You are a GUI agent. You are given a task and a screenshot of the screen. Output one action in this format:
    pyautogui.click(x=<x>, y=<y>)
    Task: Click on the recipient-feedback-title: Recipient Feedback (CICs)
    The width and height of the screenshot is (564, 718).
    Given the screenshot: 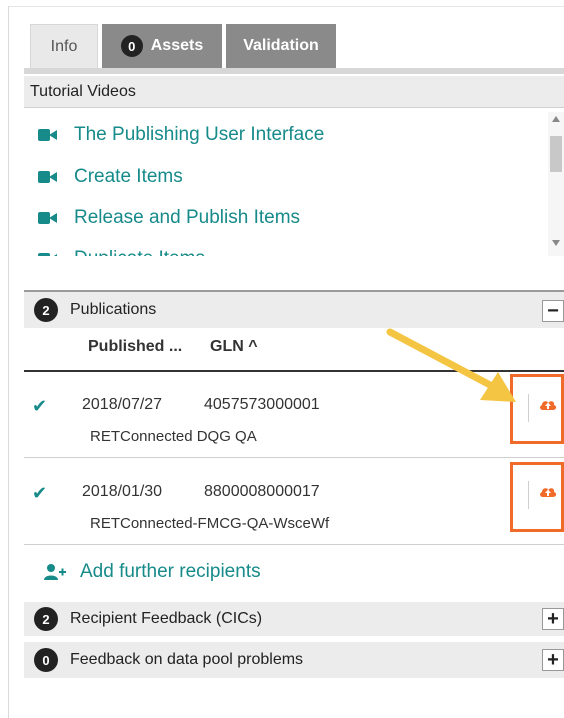 What is the action you would take?
    pyautogui.click(x=166, y=618)
    